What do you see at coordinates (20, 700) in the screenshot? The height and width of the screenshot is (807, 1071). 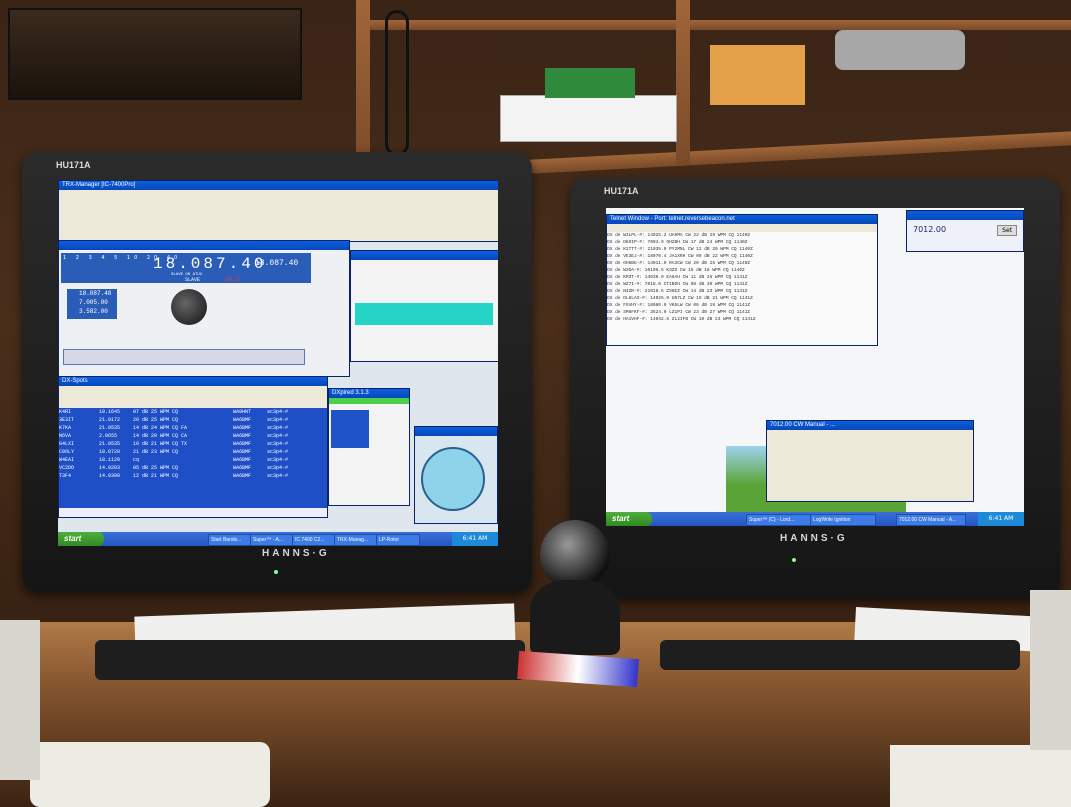 I see `left-speaker` at bounding box center [20, 700].